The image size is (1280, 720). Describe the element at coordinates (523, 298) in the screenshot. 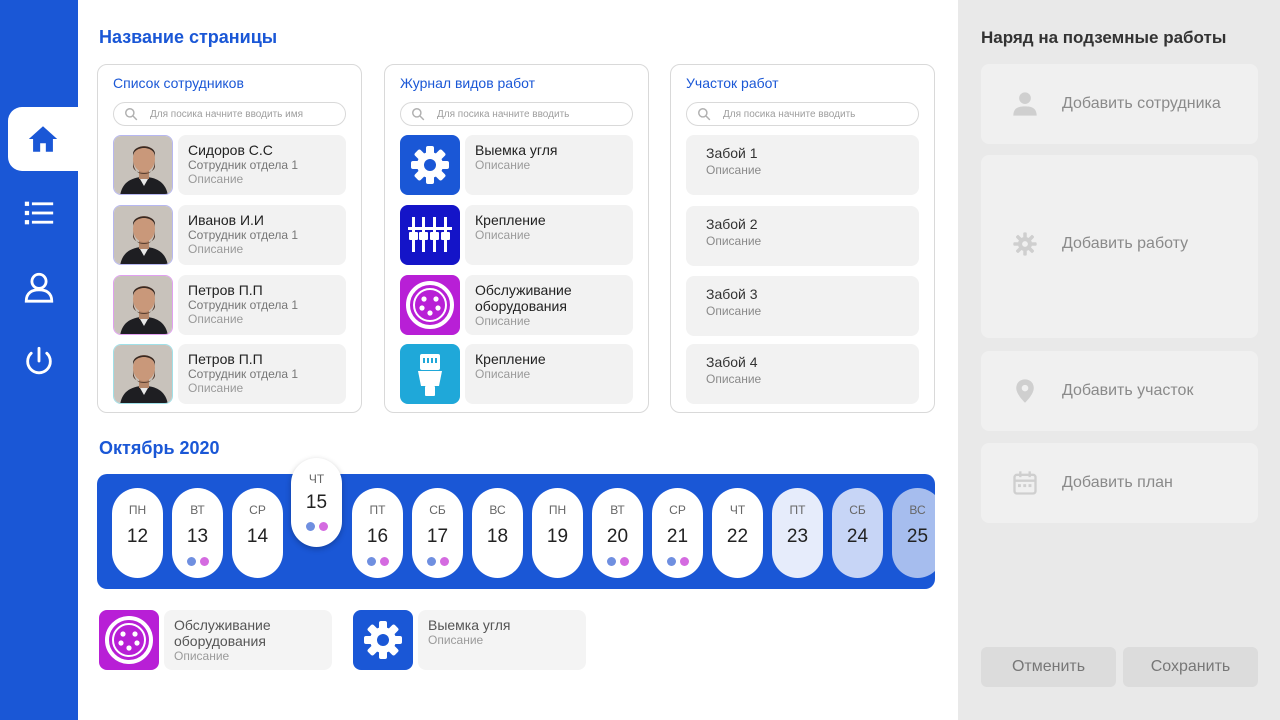

I see `work-name: Обслуживание оборудования` at that location.